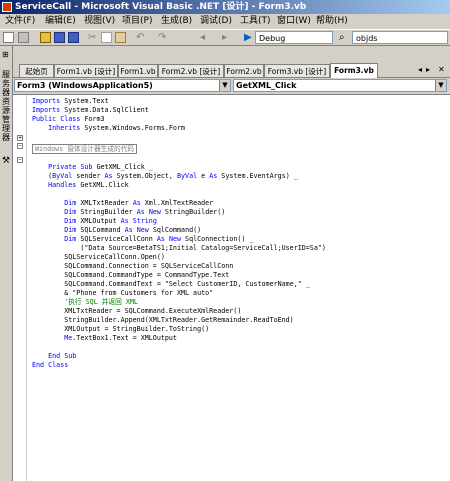 The height and width of the screenshot is (481, 450). Describe the element at coordinates (344, 37) in the screenshot. I see `find-icon: ⌕` at that location.